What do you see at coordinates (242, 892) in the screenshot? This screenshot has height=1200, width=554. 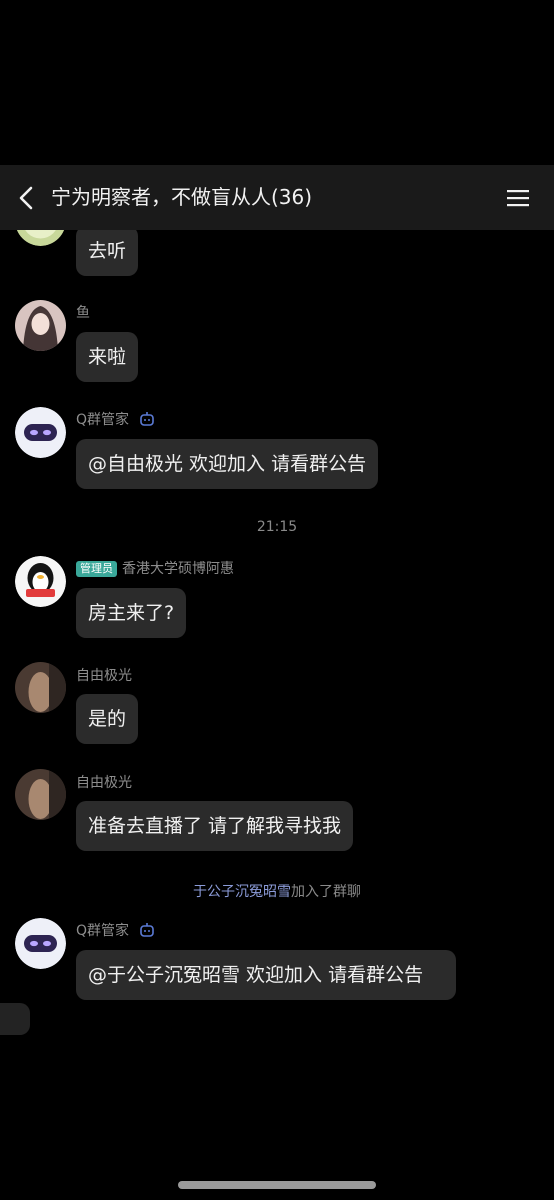 I see `joined-user-name: 于公子沉冤昭雪` at bounding box center [242, 892].